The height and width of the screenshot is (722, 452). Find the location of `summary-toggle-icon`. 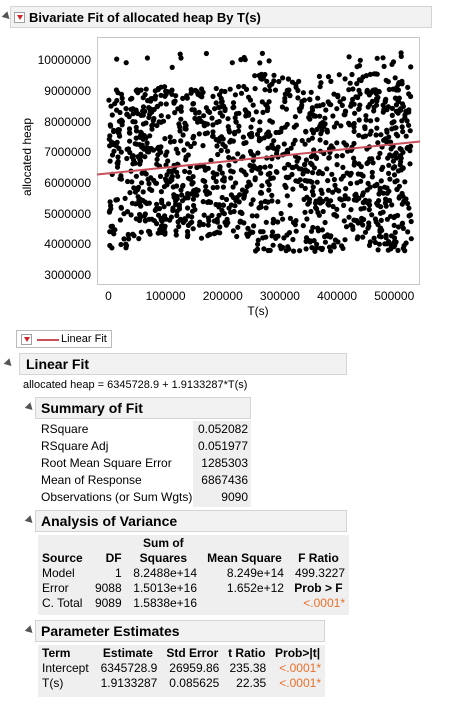

summary-toggle-icon is located at coordinates (30, 407).